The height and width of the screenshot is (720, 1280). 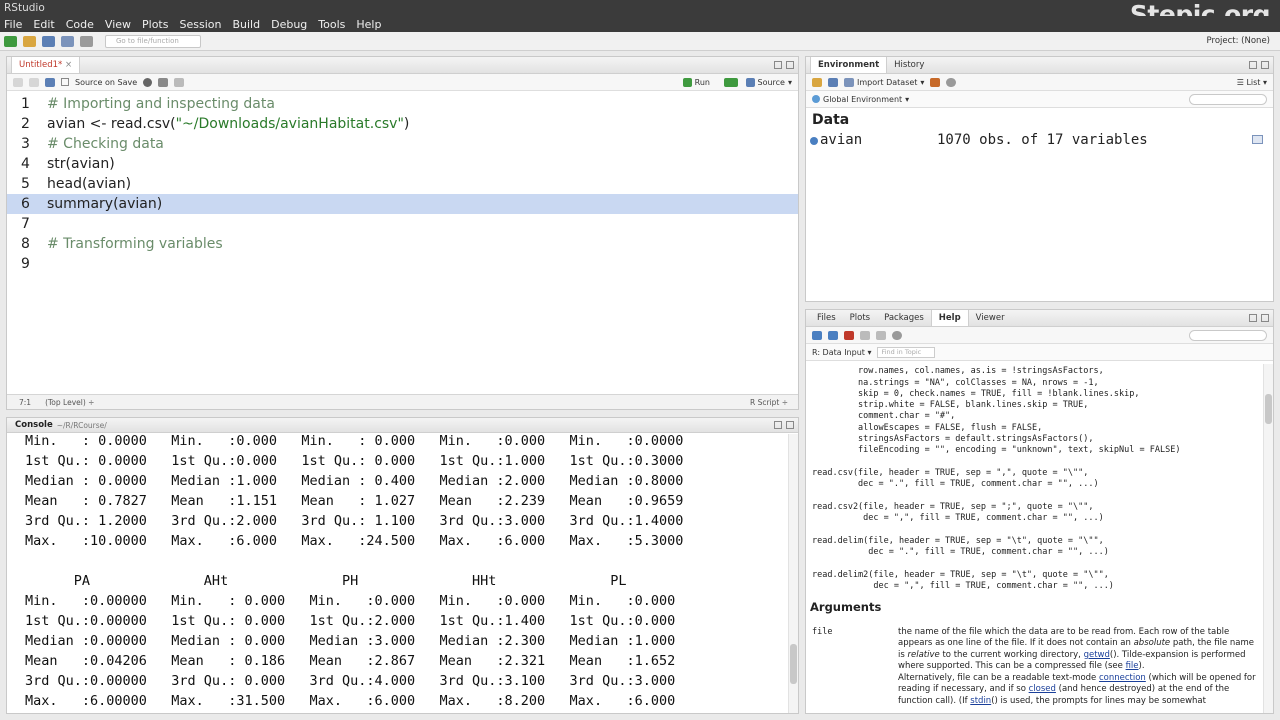 I want to click on new-file-icon, so click(x=10, y=41).